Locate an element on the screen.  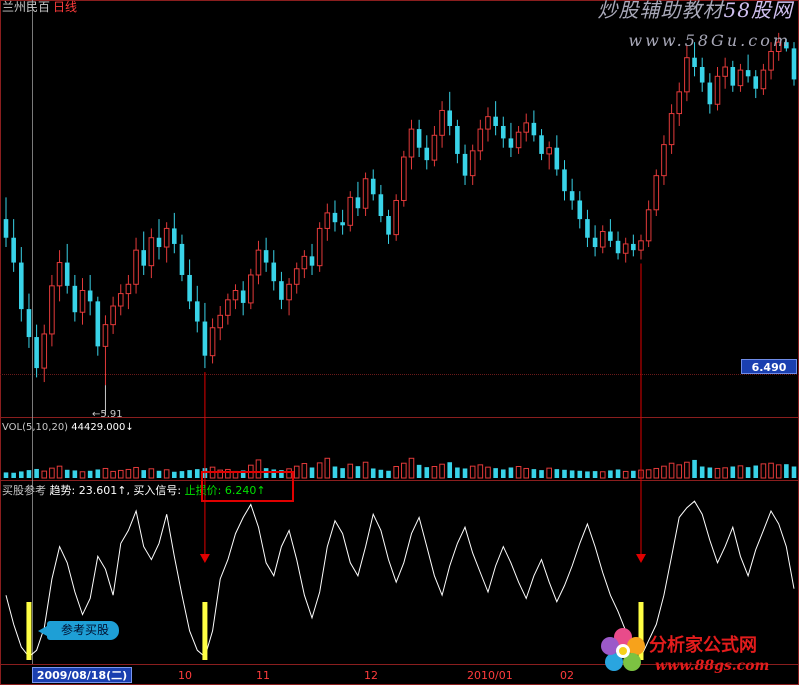
stock-title: 兰州民百 日线 is located at coordinates (39, 7).